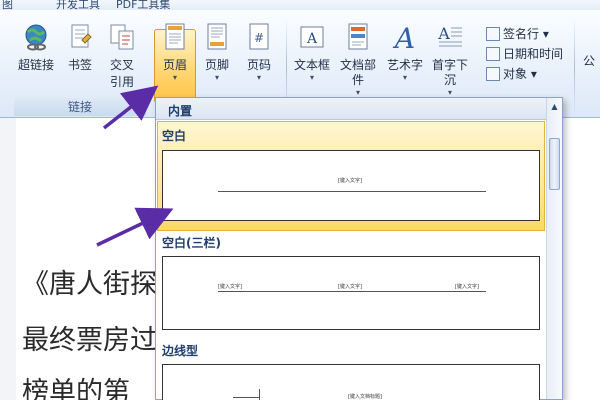 The width and height of the screenshot is (600, 400). Describe the element at coordinates (174, 77) in the screenshot. I see `header-dropdown-arrow: ▾` at that location.